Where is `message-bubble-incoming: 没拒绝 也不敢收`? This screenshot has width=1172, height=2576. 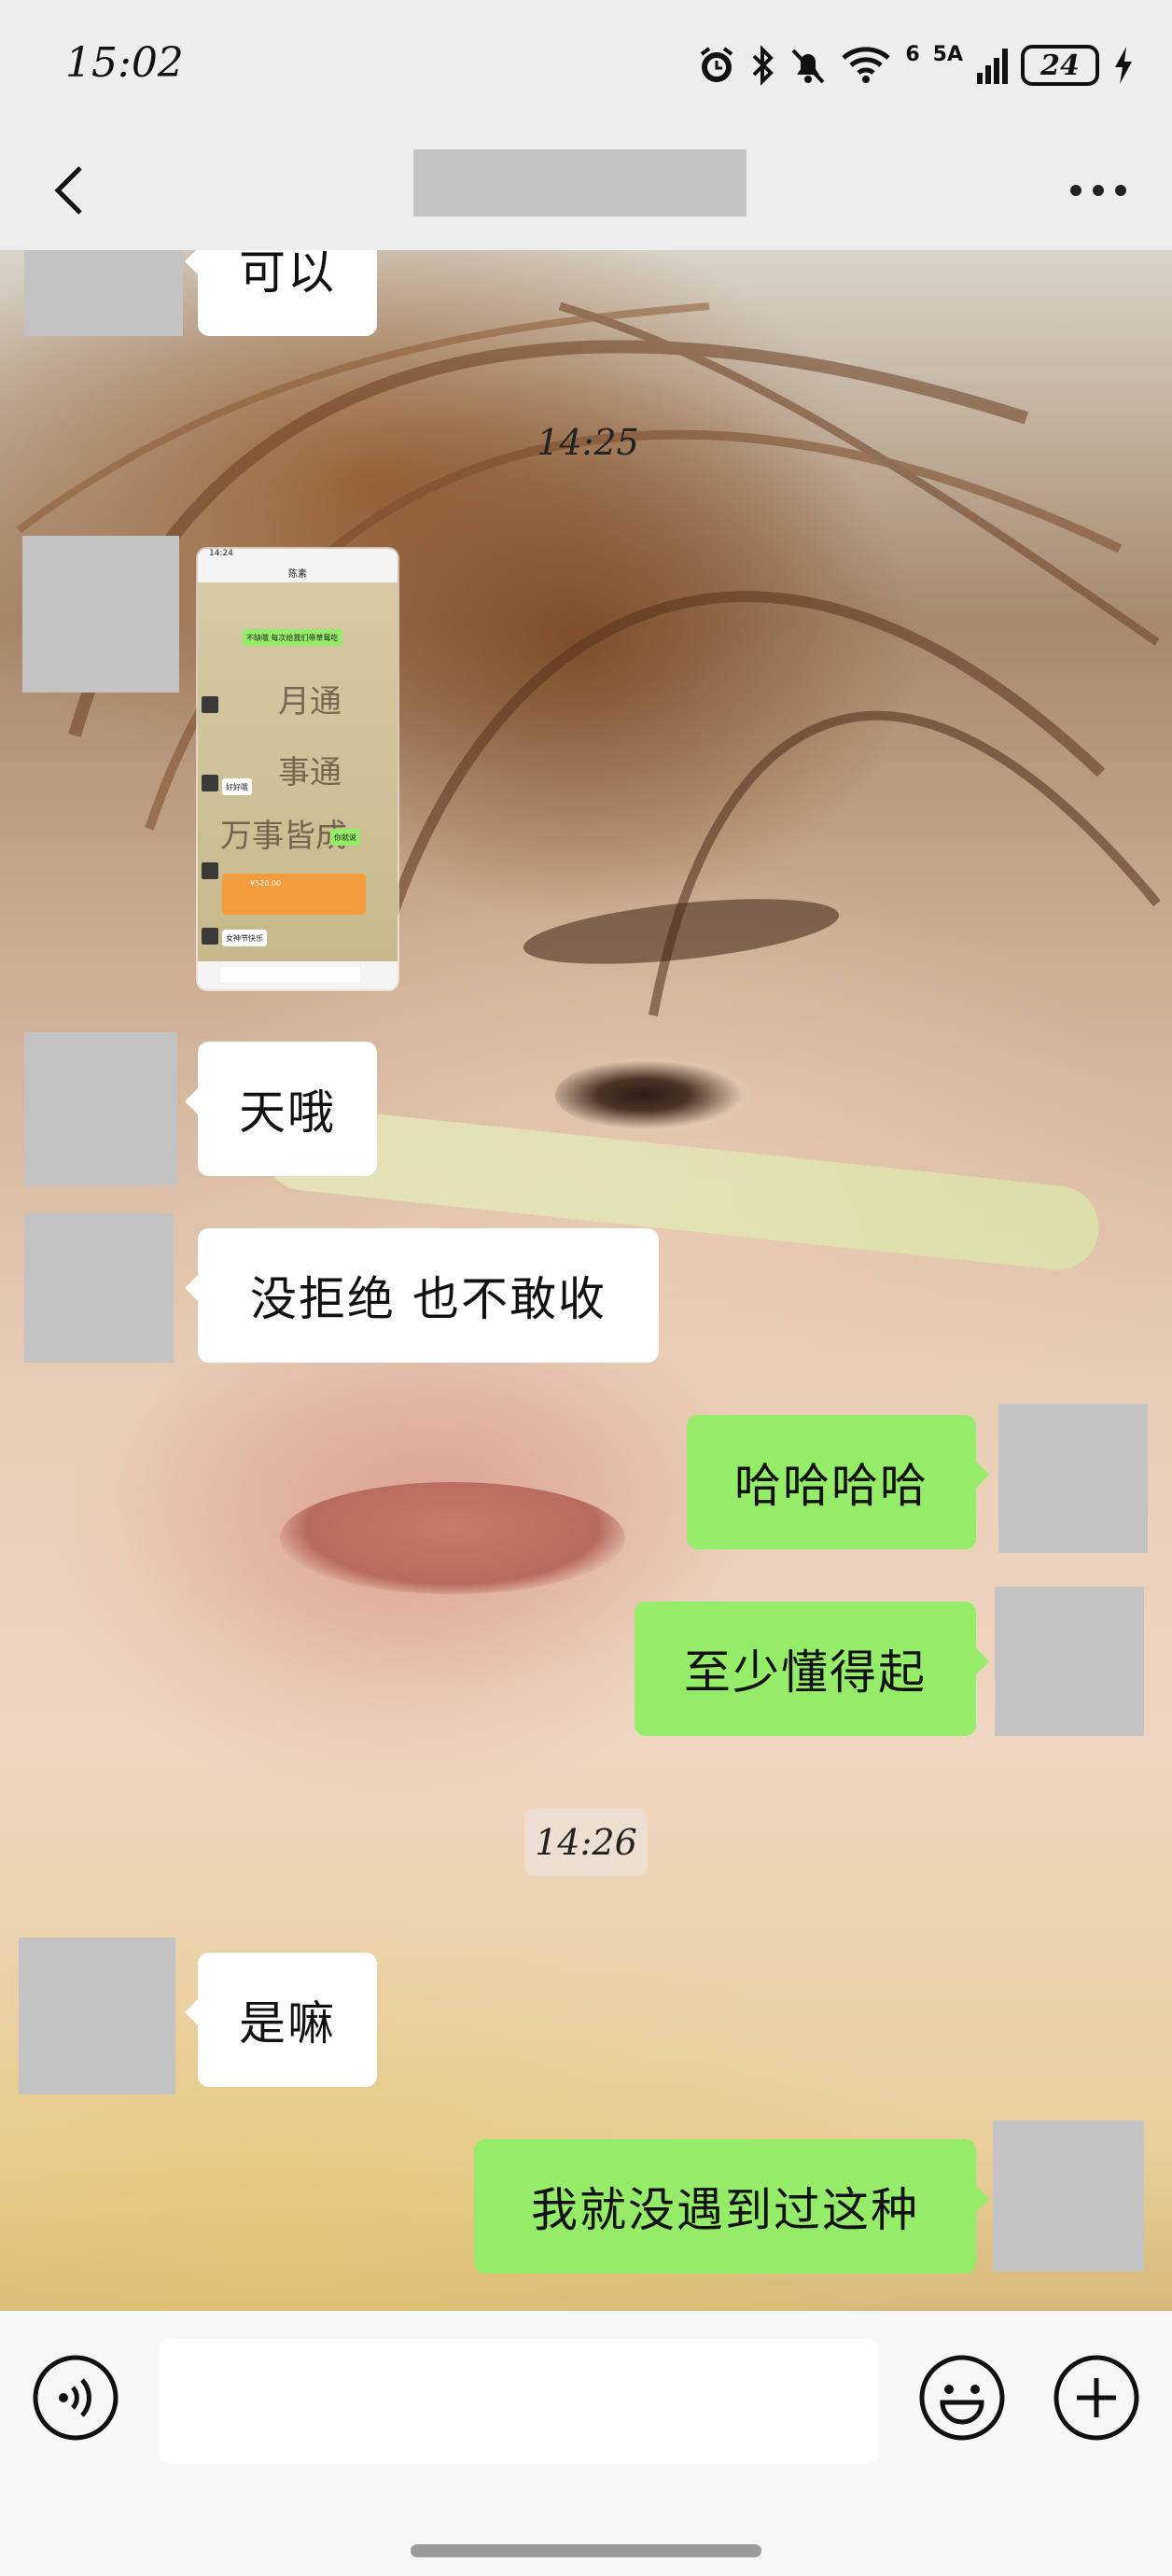
message-bubble-incoming: 没拒绝 也不敢收 is located at coordinates (422, 1295).